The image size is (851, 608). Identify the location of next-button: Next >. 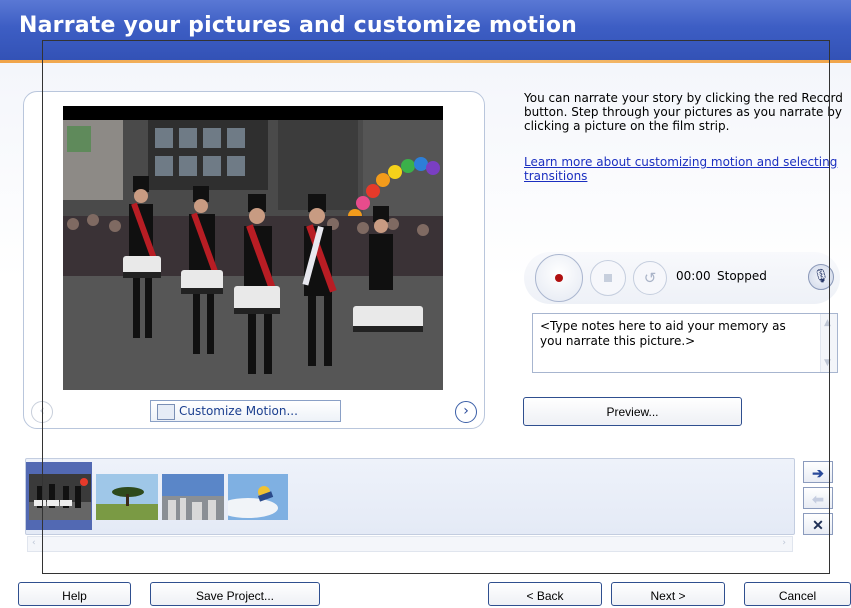
(668, 594).